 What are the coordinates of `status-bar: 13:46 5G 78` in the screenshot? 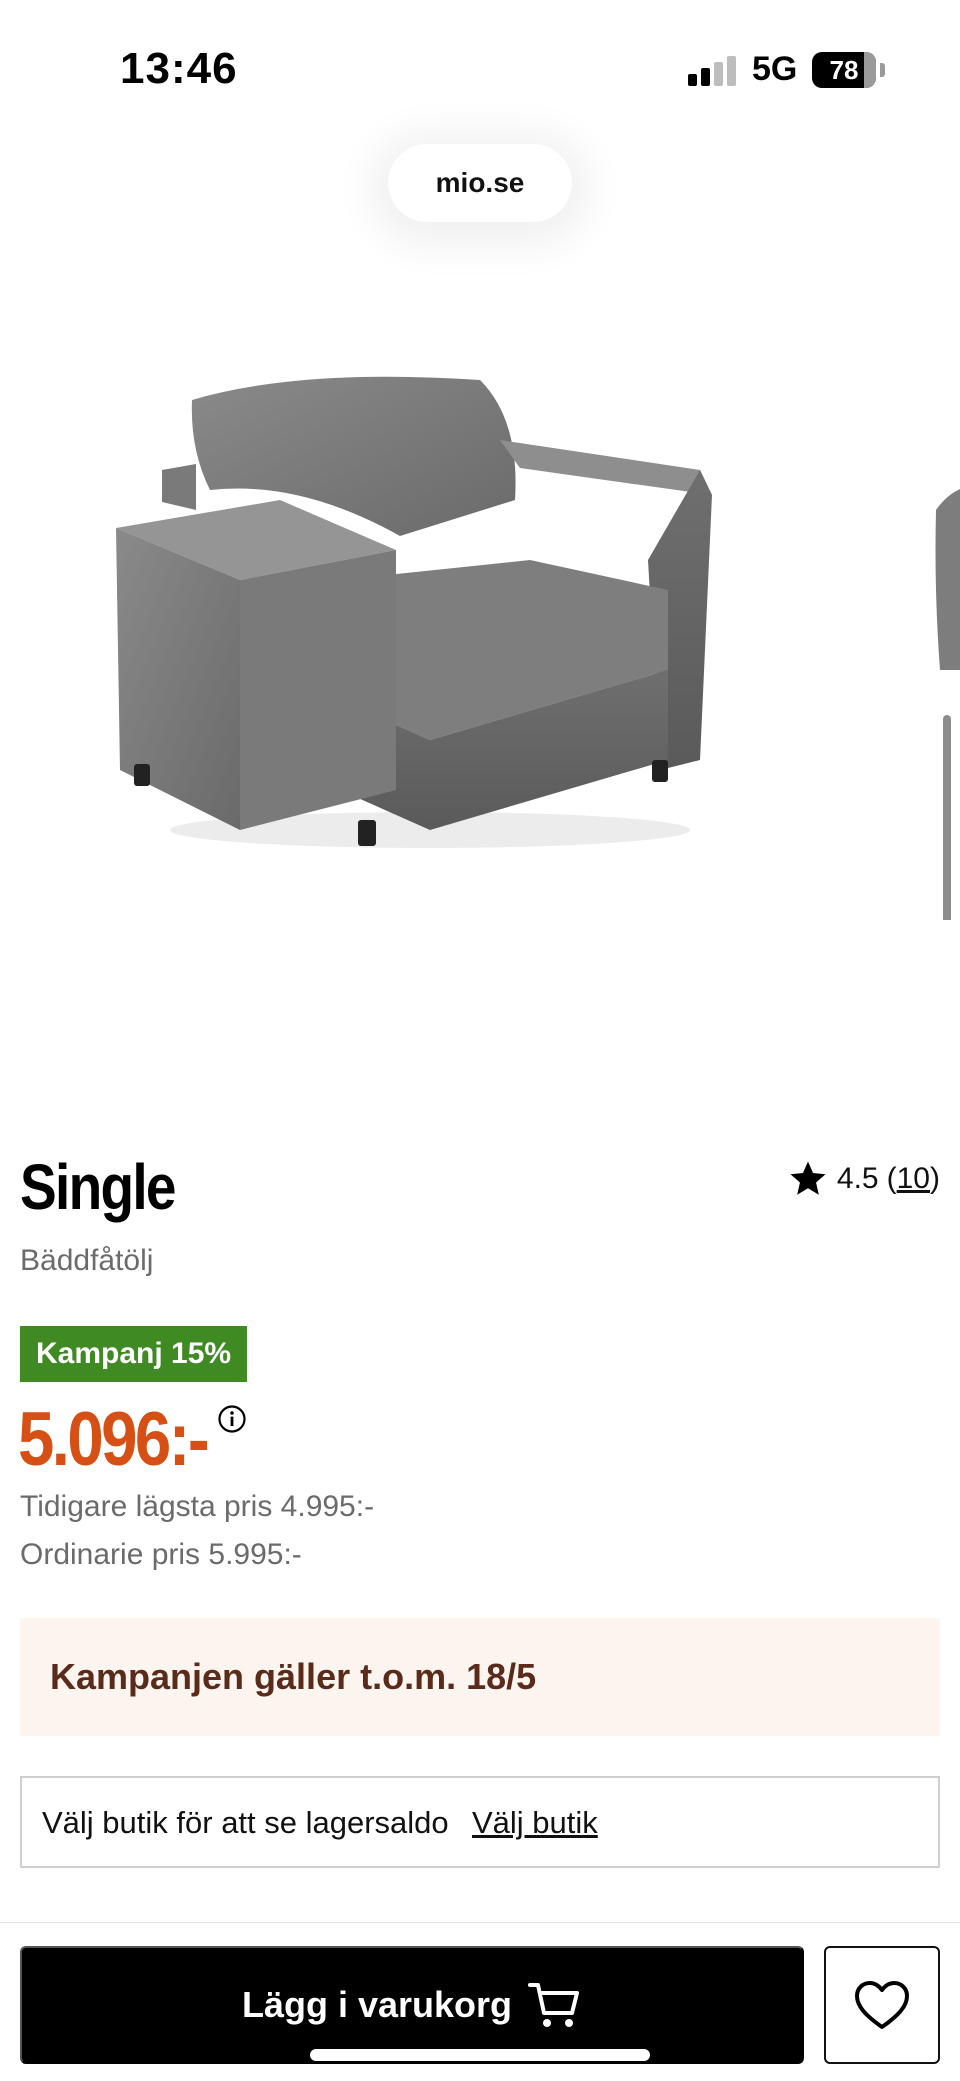 It's located at (480, 60).